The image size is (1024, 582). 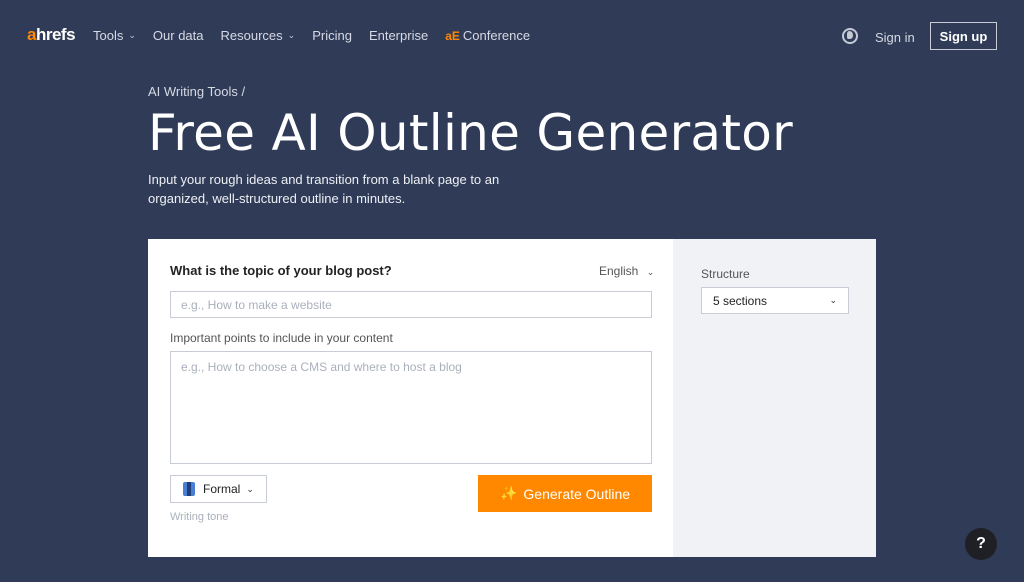 I want to click on page-title: Free AI Outline Generator, so click(x=471, y=133).